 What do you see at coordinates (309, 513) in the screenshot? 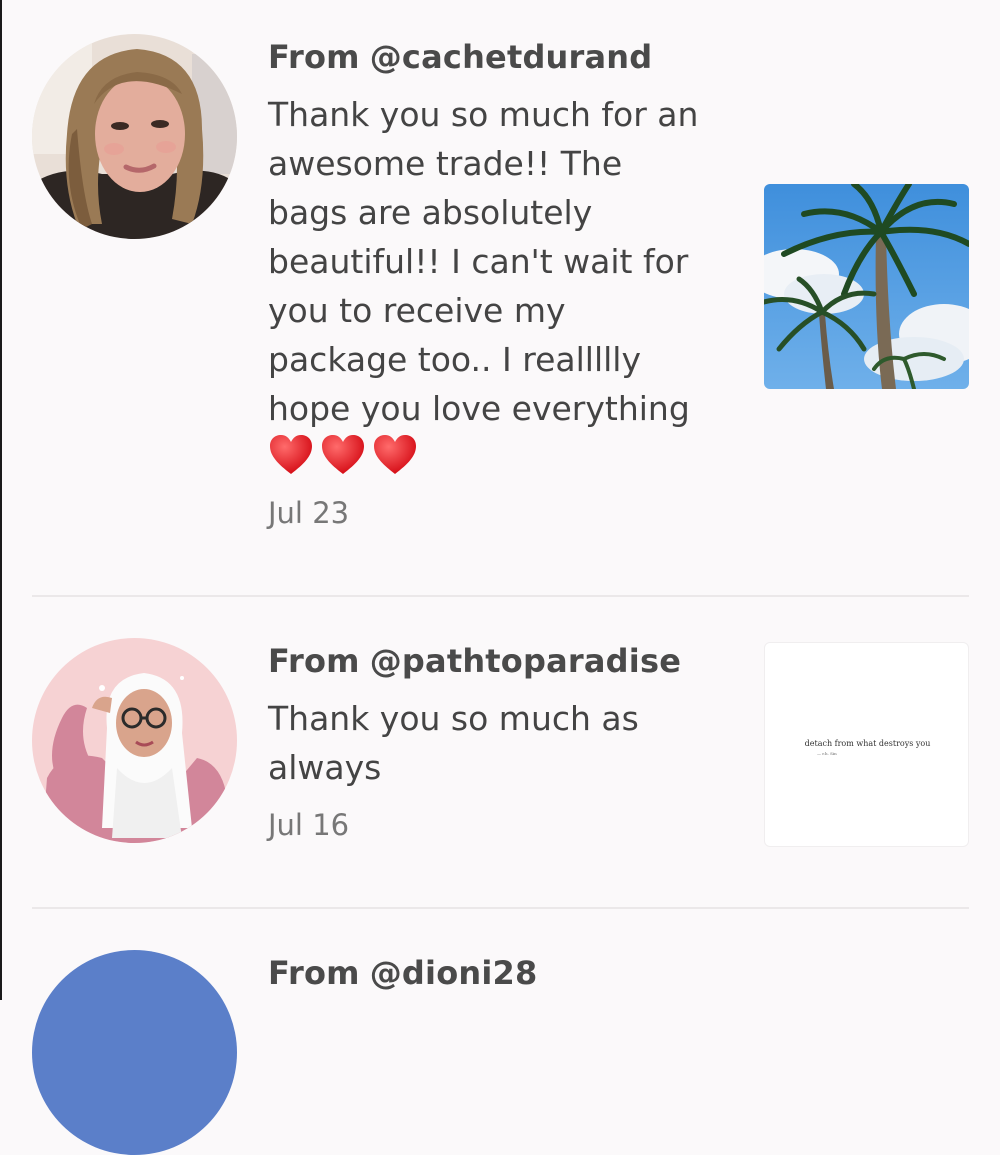
I see `message-date: Jul 23` at bounding box center [309, 513].